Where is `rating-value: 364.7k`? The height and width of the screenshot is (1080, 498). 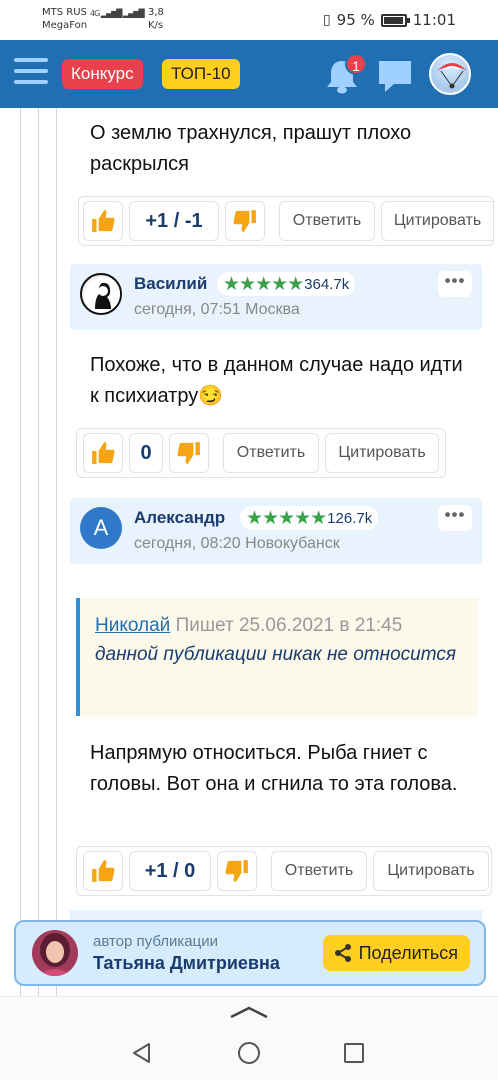 rating-value: 364.7k is located at coordinates (327, 284).